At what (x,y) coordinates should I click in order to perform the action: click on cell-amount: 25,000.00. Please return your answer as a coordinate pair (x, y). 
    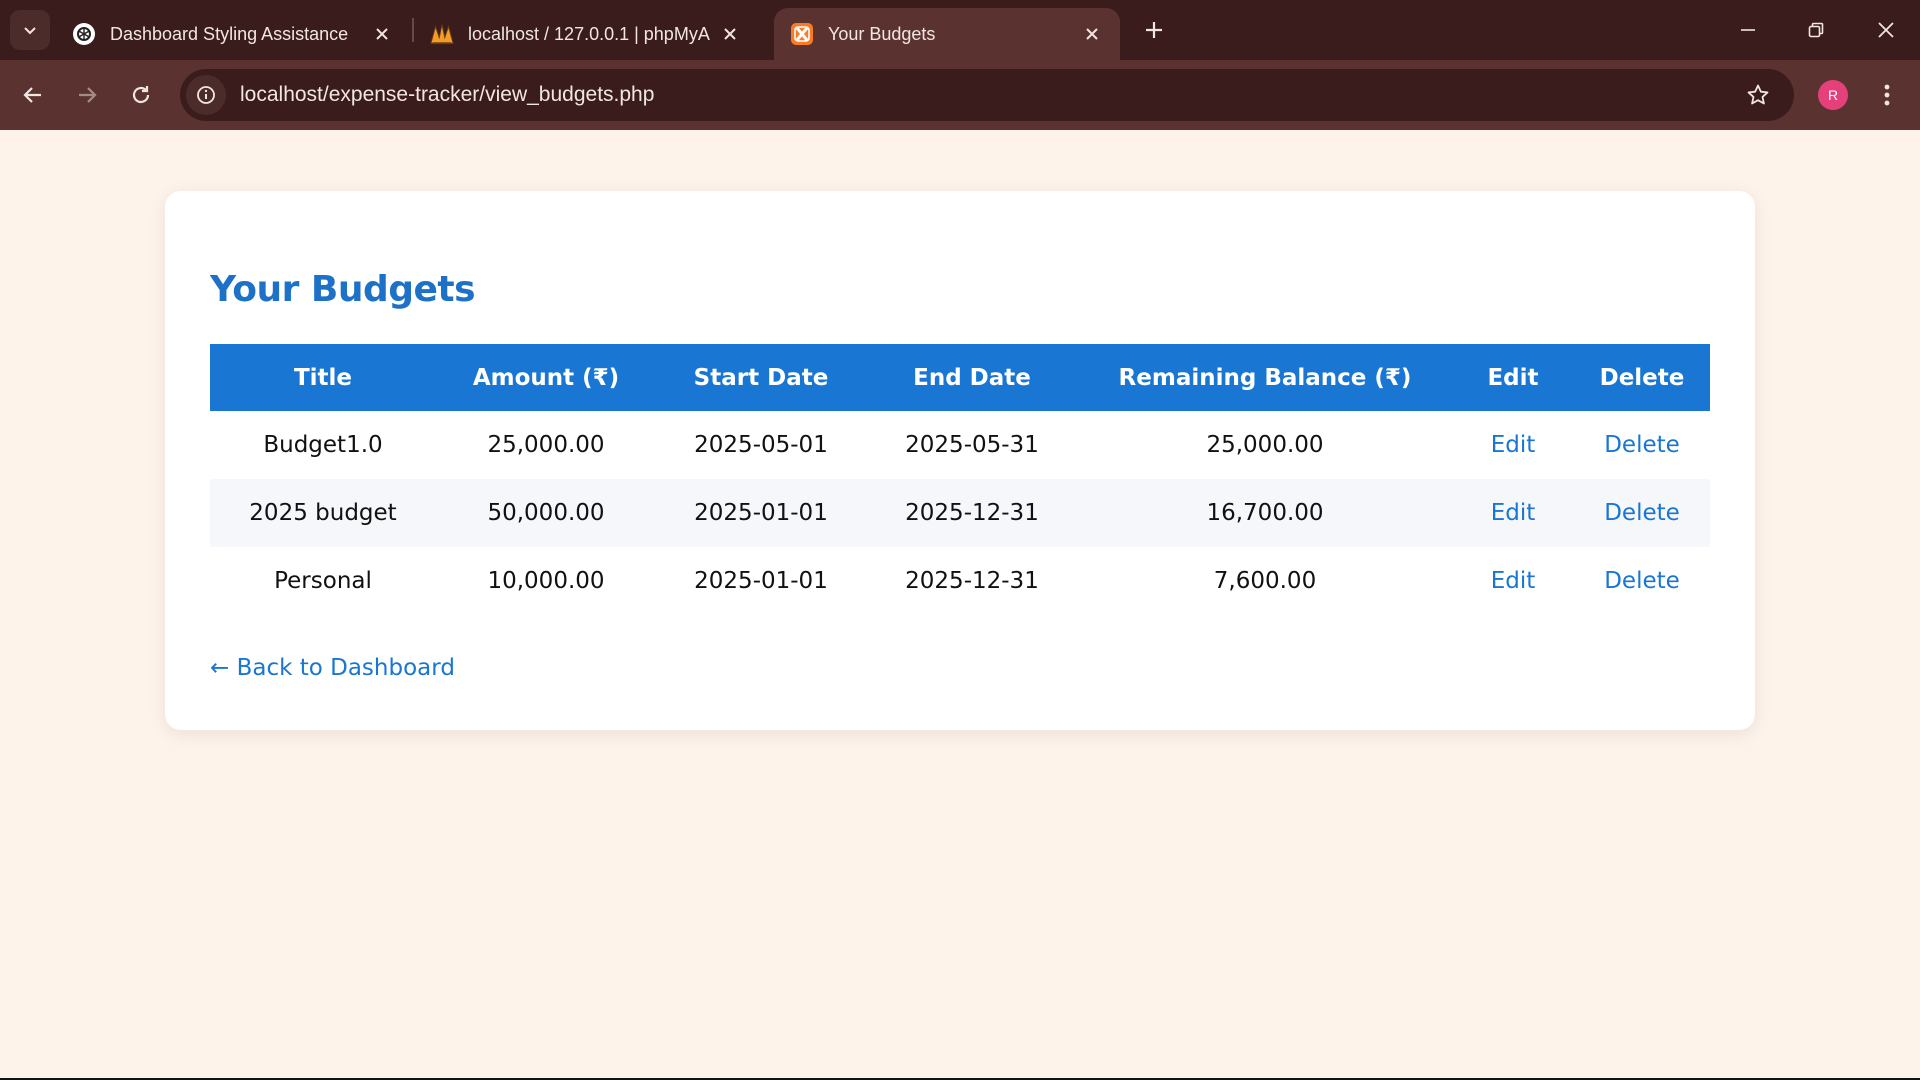
    Looking at the image, I should click on (546, 445).